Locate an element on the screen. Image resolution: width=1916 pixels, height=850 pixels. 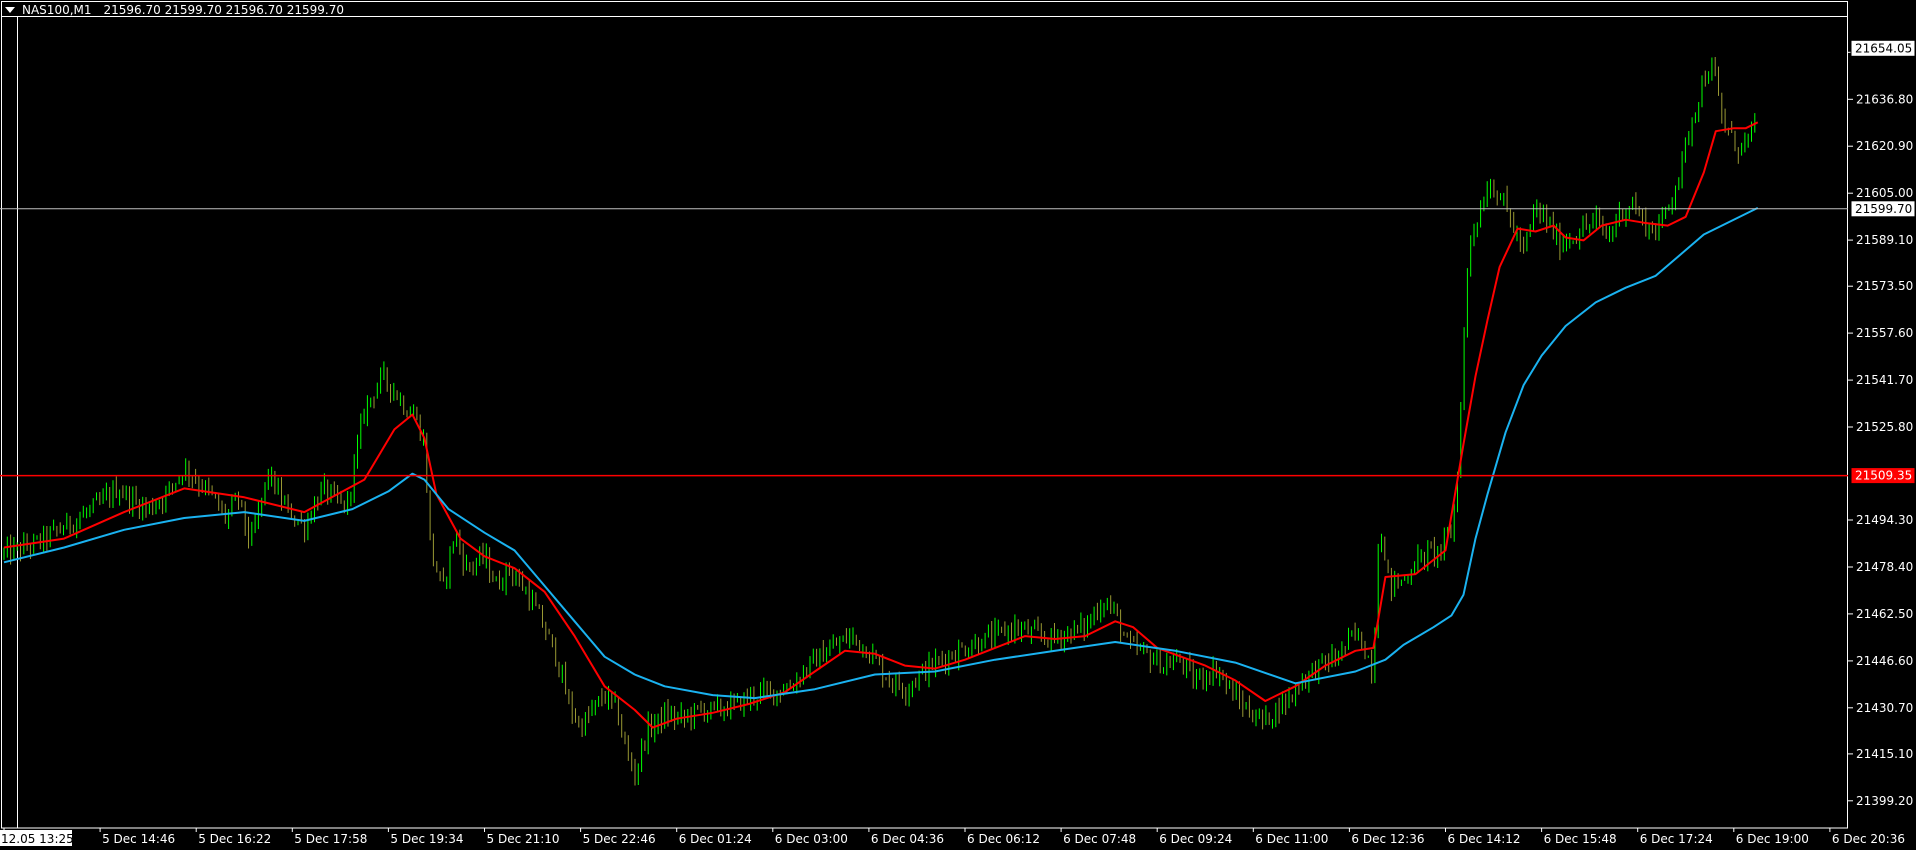
x-tick-label: 6 Dec 03:00 is located at coordinates (811, 839).